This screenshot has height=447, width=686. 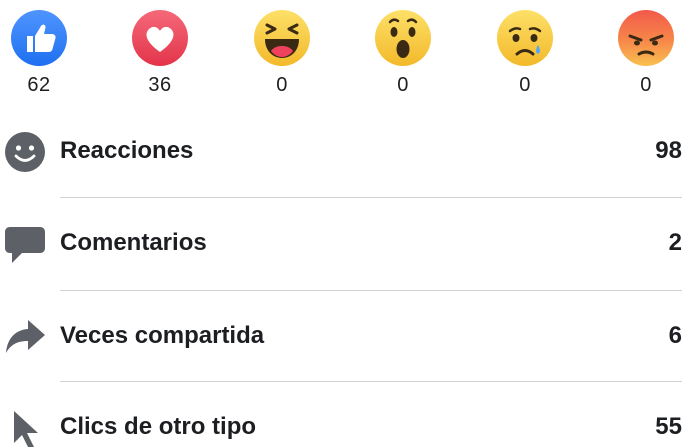 I want to click on comment-icon, so click(x=25, y=244).